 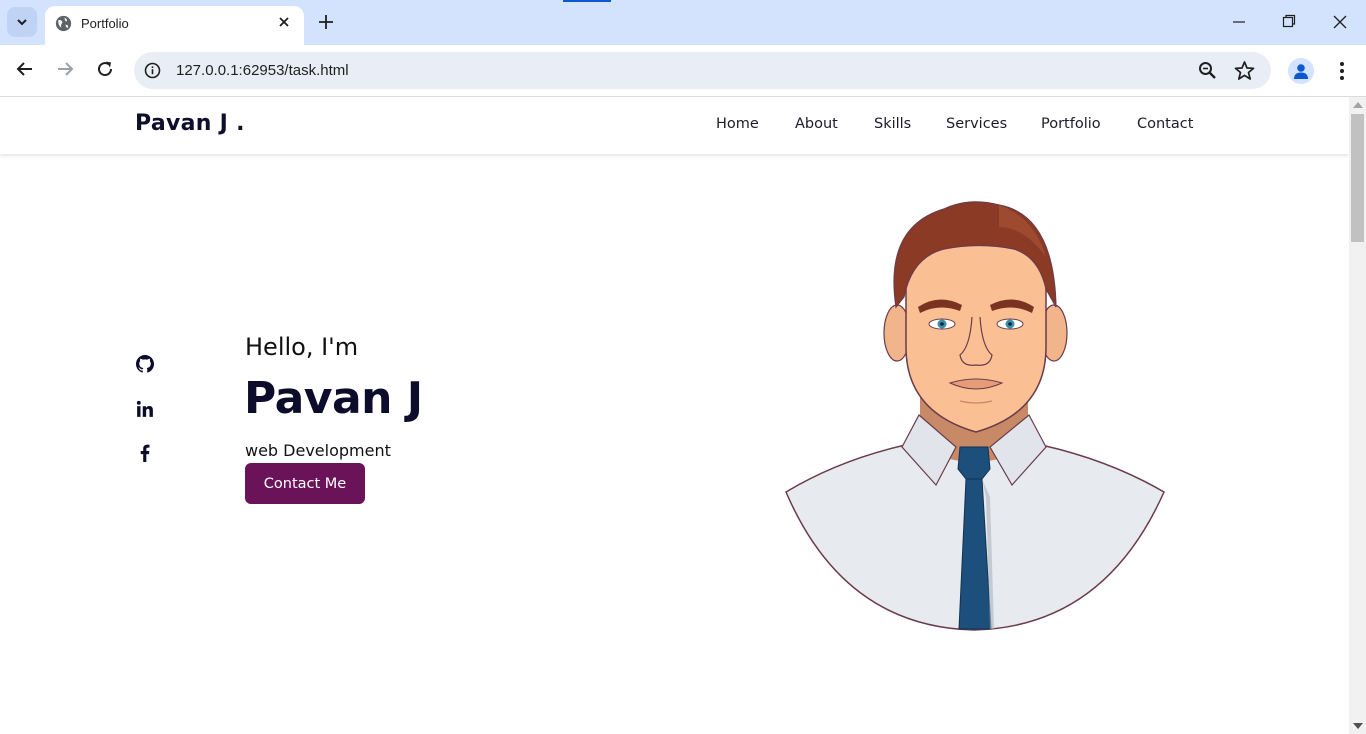 What do you see at coordinates (145, 453) in the screenshot?
I see `facebook-icon` at bounding box center [145, 453].